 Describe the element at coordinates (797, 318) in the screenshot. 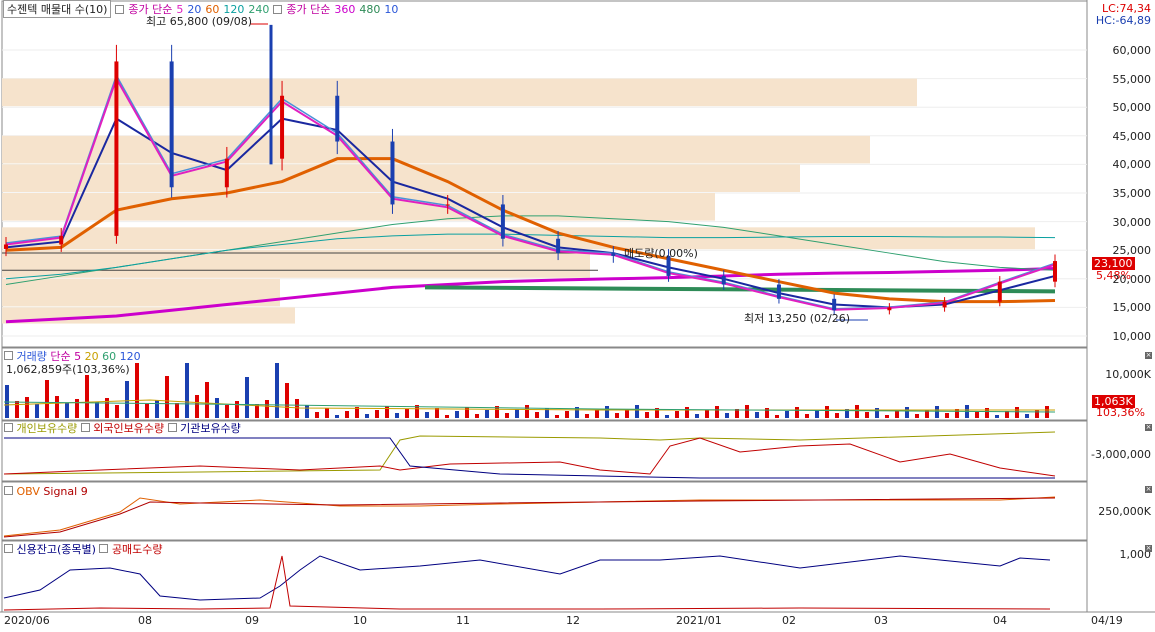

I see `low-annotation: 최저 13,250 (02/26)` at that location.